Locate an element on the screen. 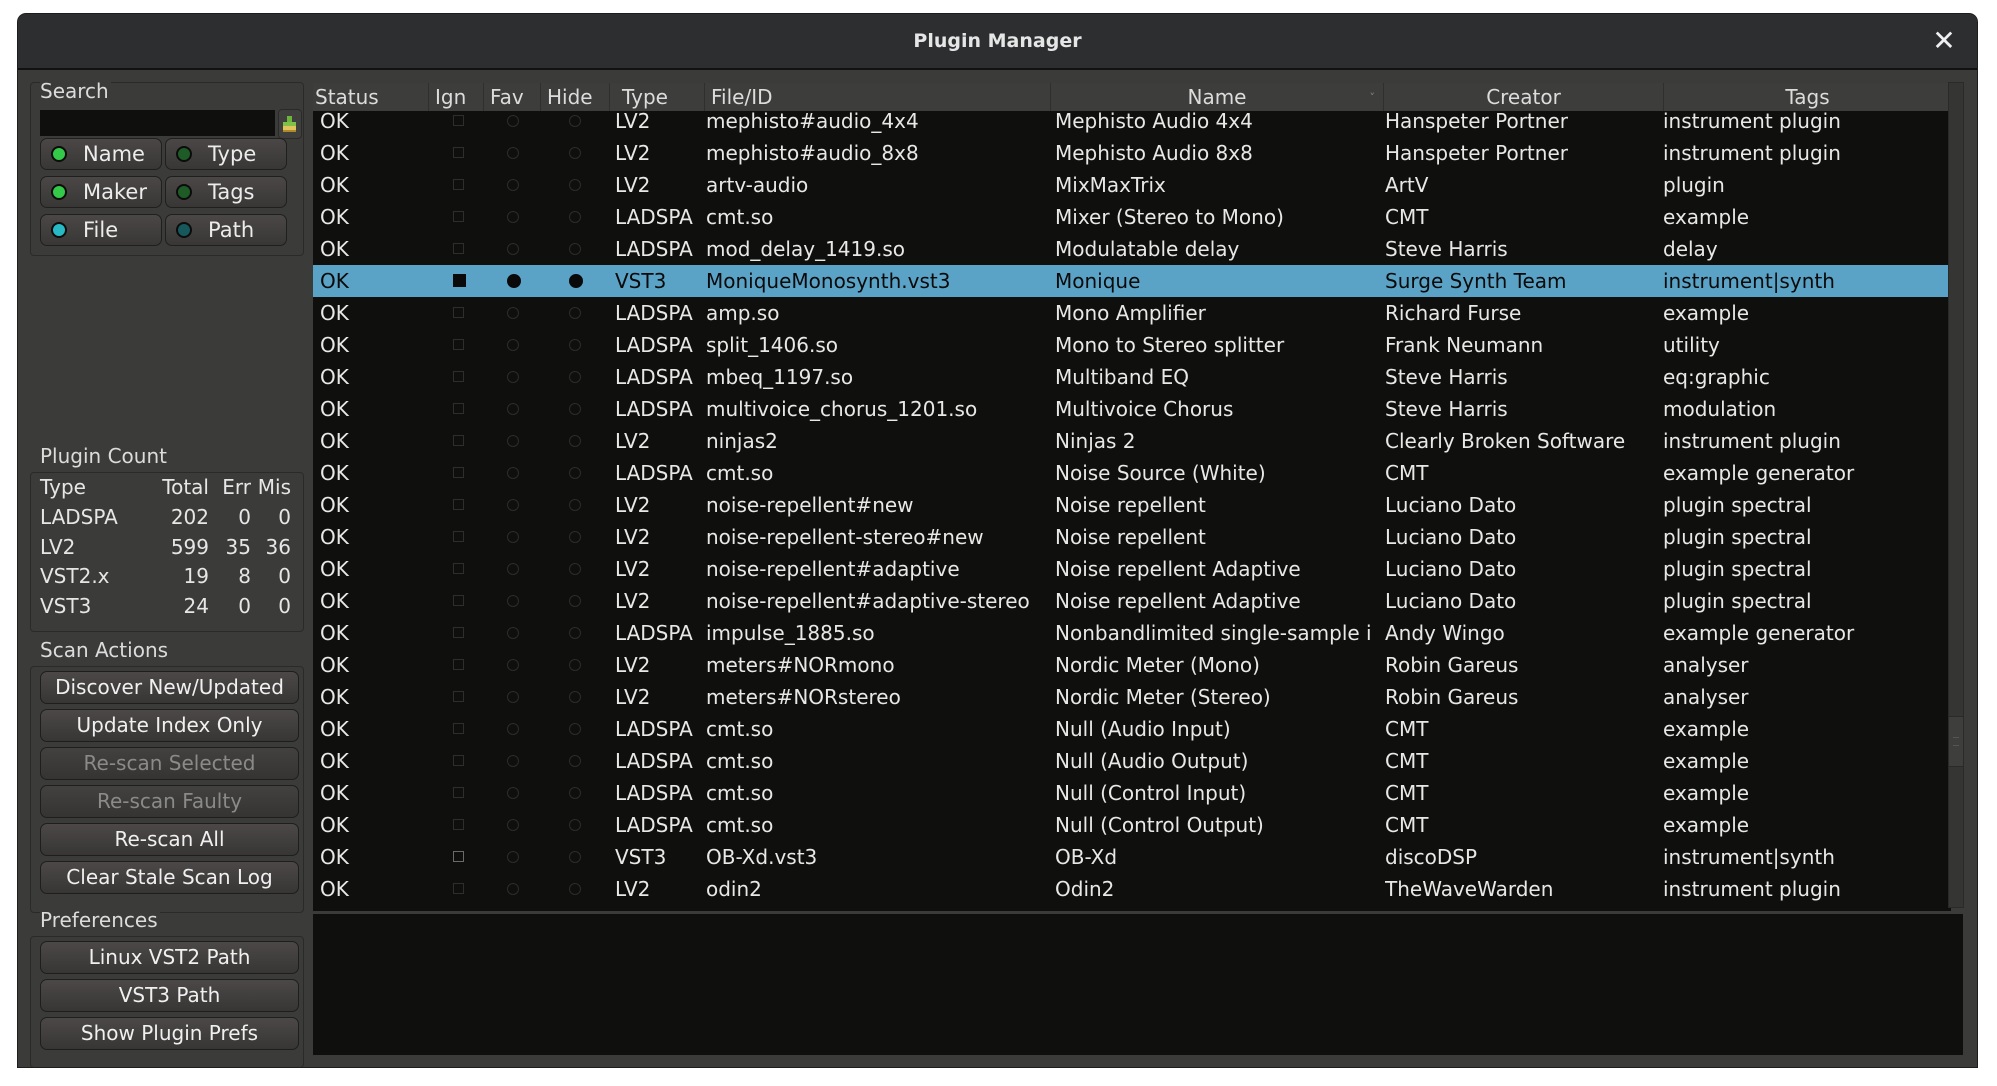 The image size is (1997, 1086). column-creator: Creator is located at coordinates (1523, 97).